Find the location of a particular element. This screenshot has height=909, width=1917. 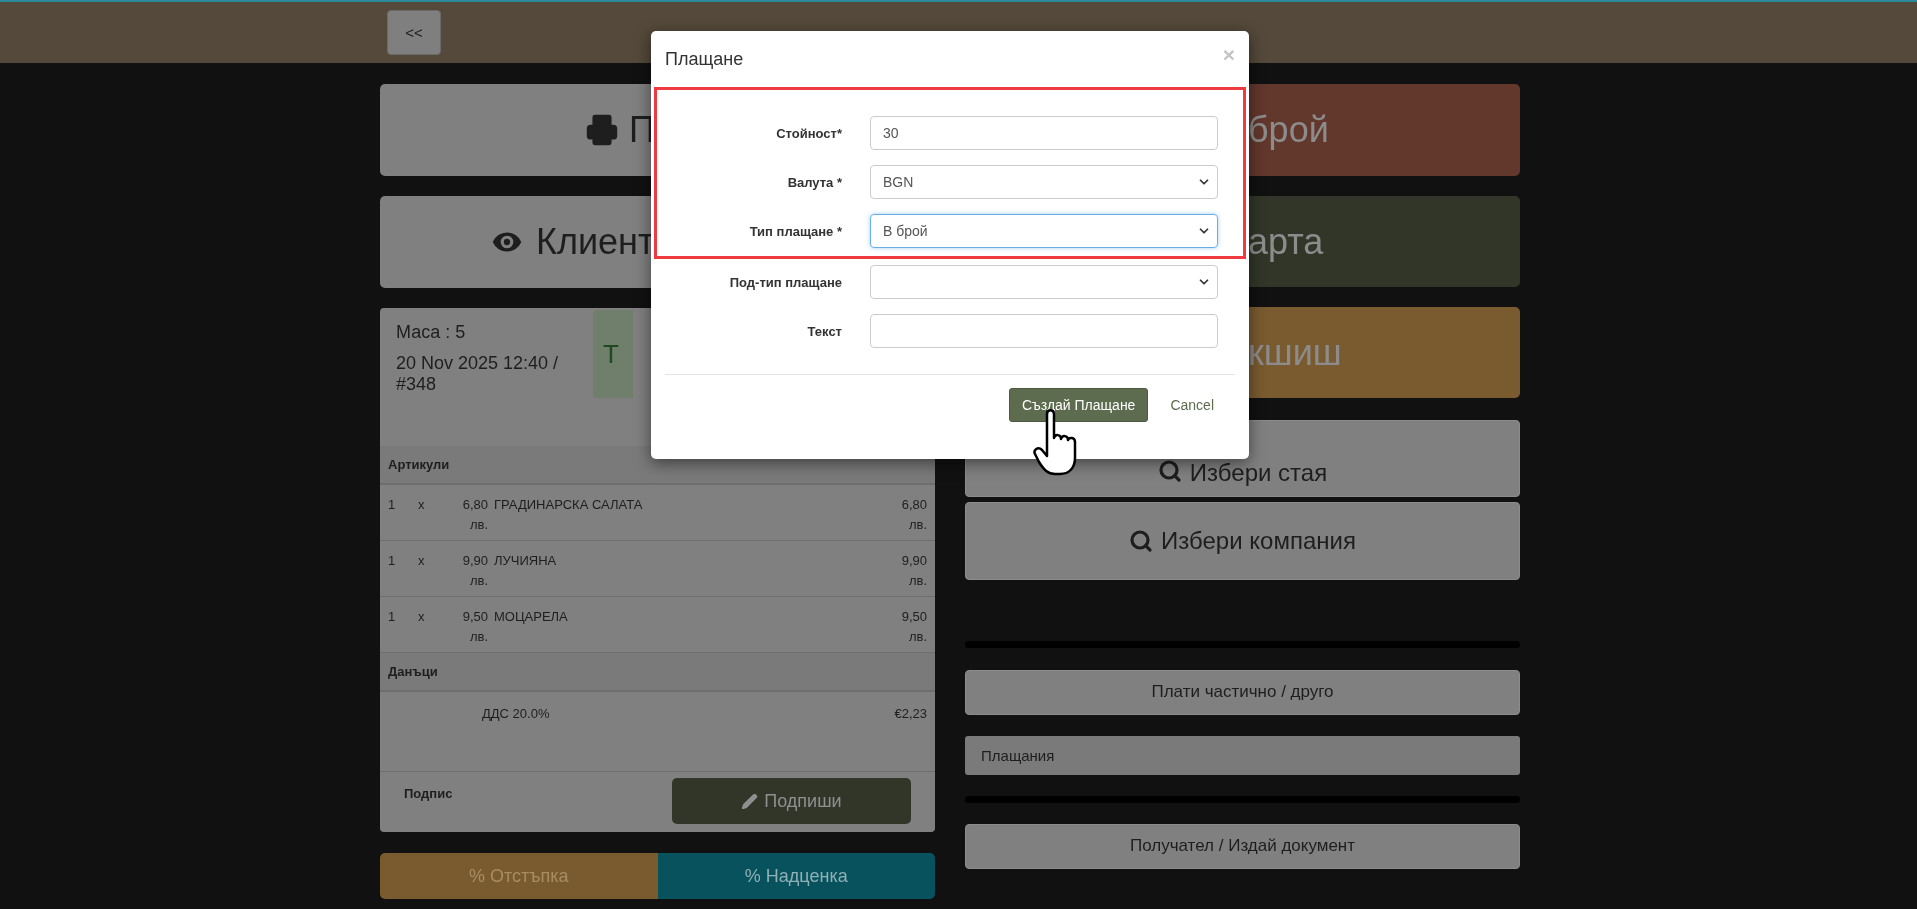

order-date: 20 Nov 2025 12:40 / #348 is located at coordinates (478, 374).